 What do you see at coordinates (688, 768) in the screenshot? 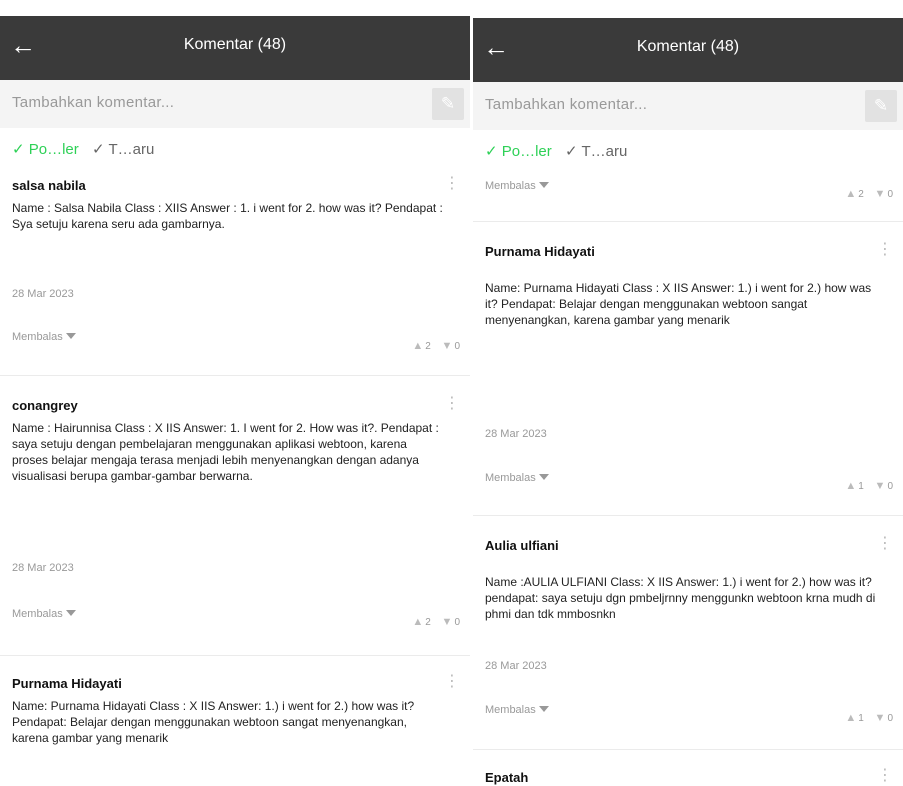
I see `comment-item: Epatah ⋮` at bounding box center [688, 768].